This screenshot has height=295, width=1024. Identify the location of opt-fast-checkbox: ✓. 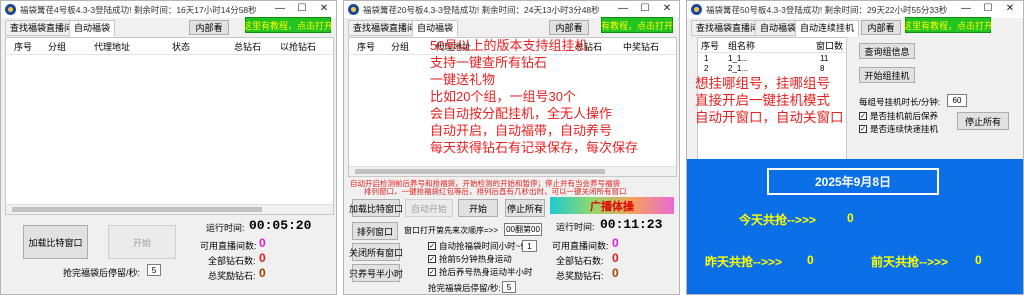
(863, 129).